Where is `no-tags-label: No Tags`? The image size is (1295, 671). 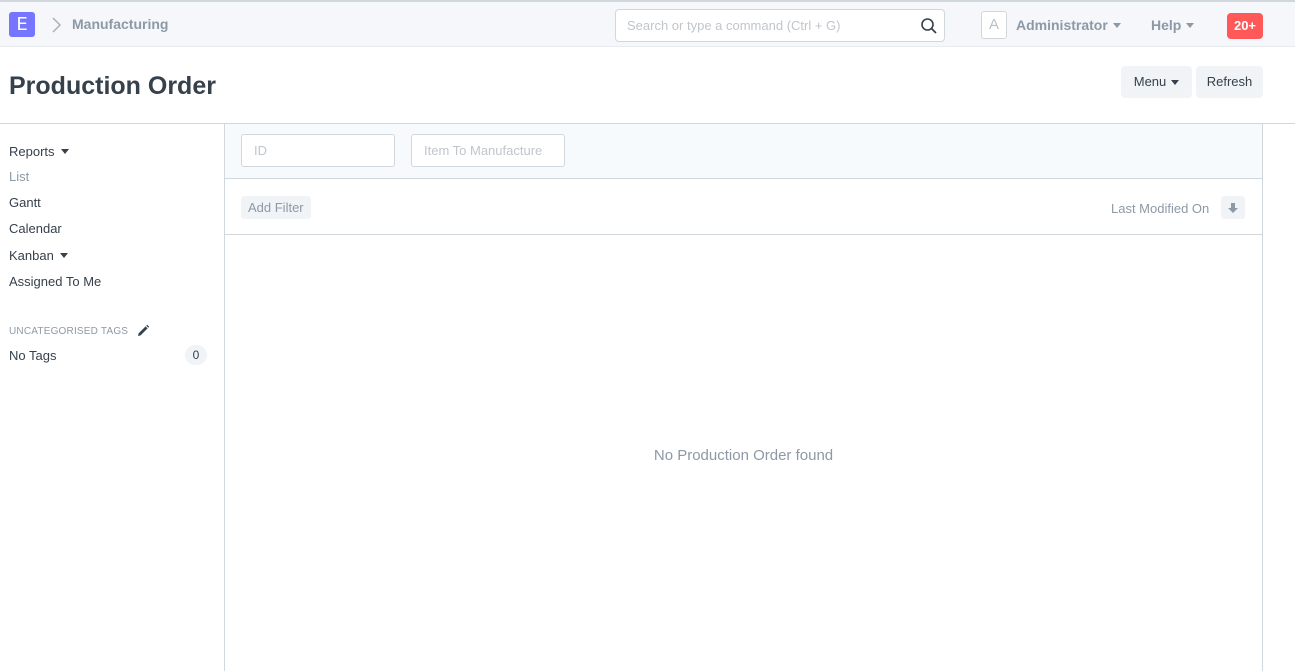
no-tags-label: No Tags is located at coordinates (32, 355).